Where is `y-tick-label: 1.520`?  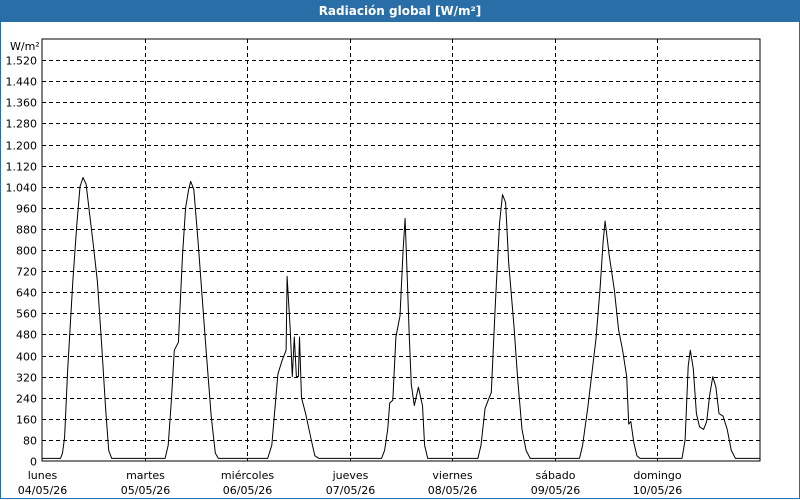
y-tick-label: 1.520 is located at coordinates (22, 61).